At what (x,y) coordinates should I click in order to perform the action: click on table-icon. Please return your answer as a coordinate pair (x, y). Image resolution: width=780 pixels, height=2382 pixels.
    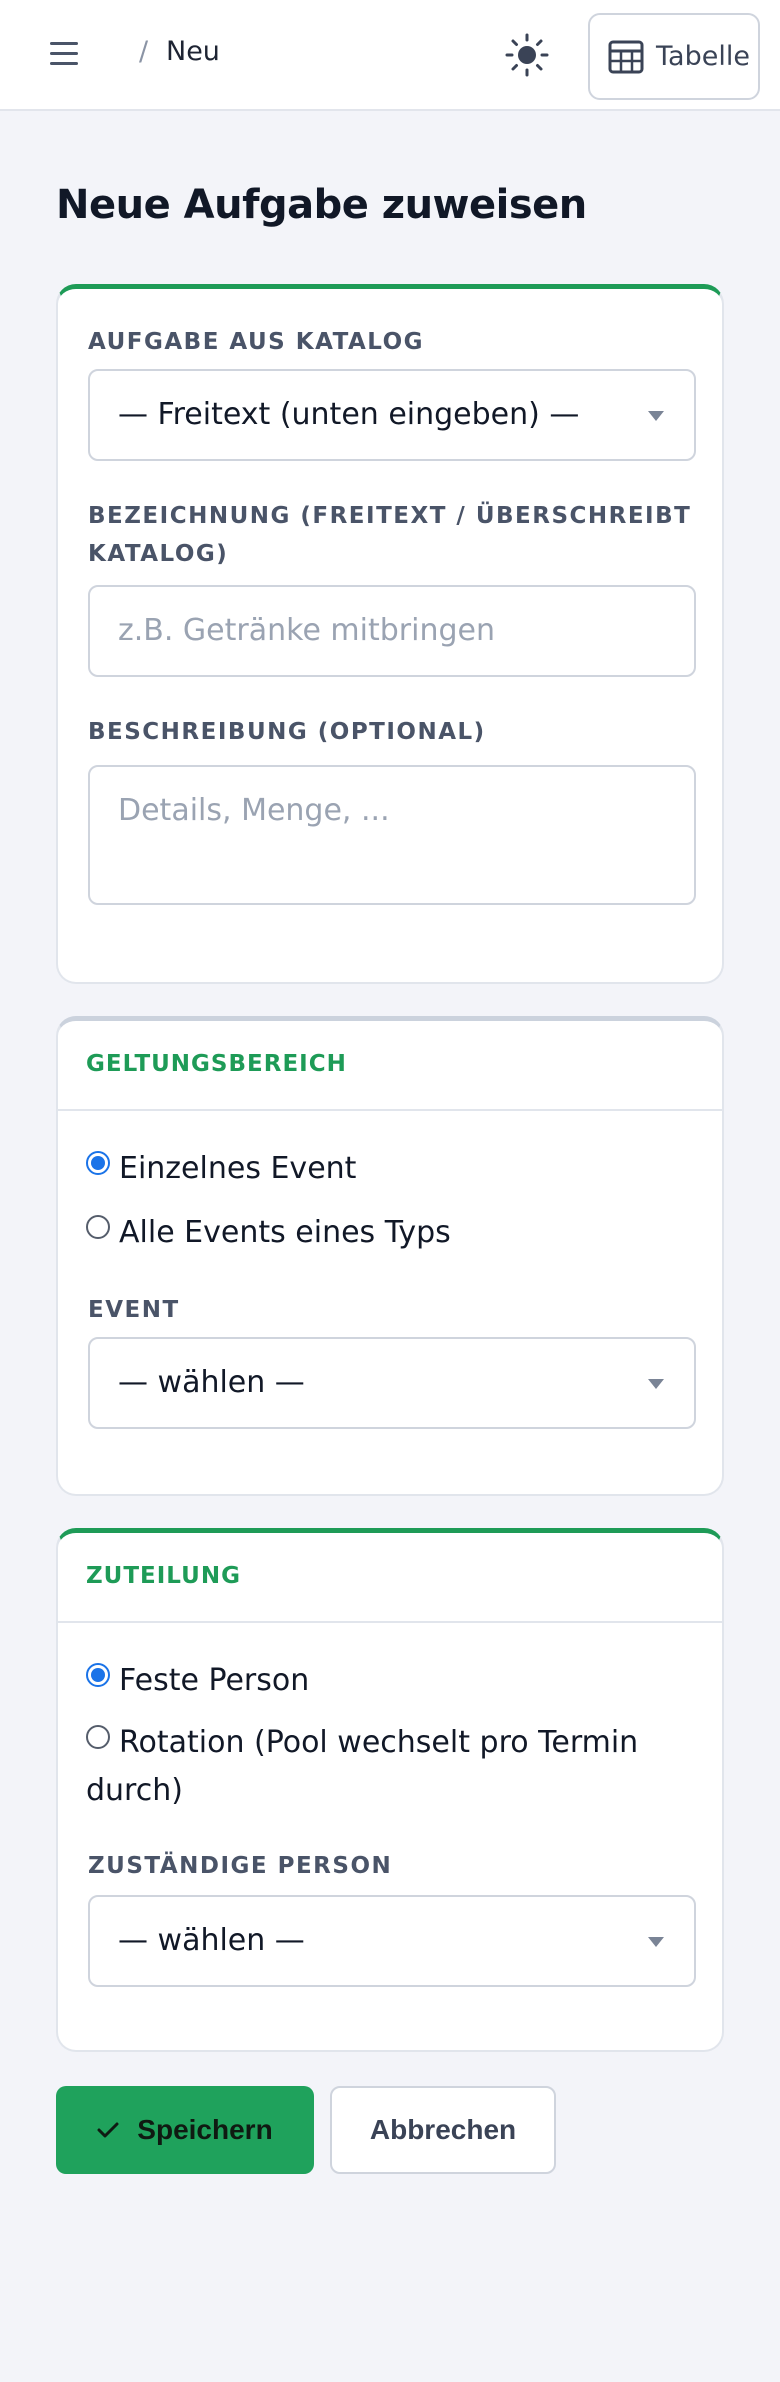
    Looking at the image, I should click on (626, 56).